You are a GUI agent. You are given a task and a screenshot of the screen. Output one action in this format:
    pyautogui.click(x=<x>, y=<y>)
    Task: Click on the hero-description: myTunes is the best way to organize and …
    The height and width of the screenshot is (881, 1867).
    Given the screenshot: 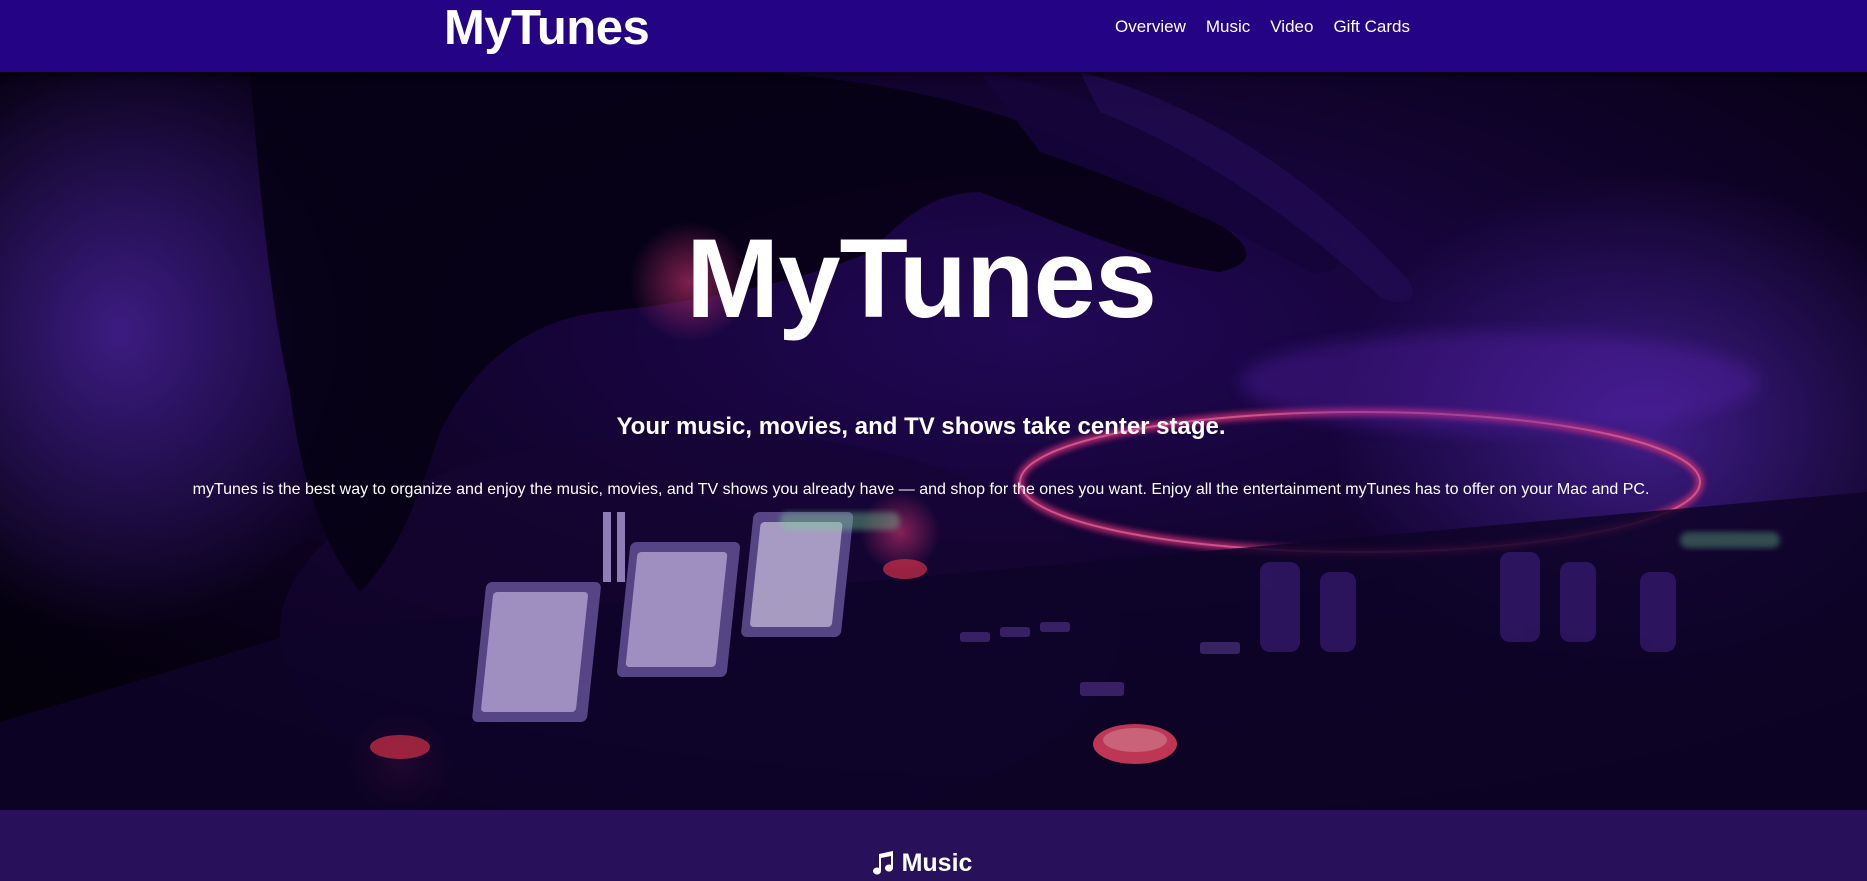 What is the action you would take?
    pyautogui.click(x=921, y=489)
    